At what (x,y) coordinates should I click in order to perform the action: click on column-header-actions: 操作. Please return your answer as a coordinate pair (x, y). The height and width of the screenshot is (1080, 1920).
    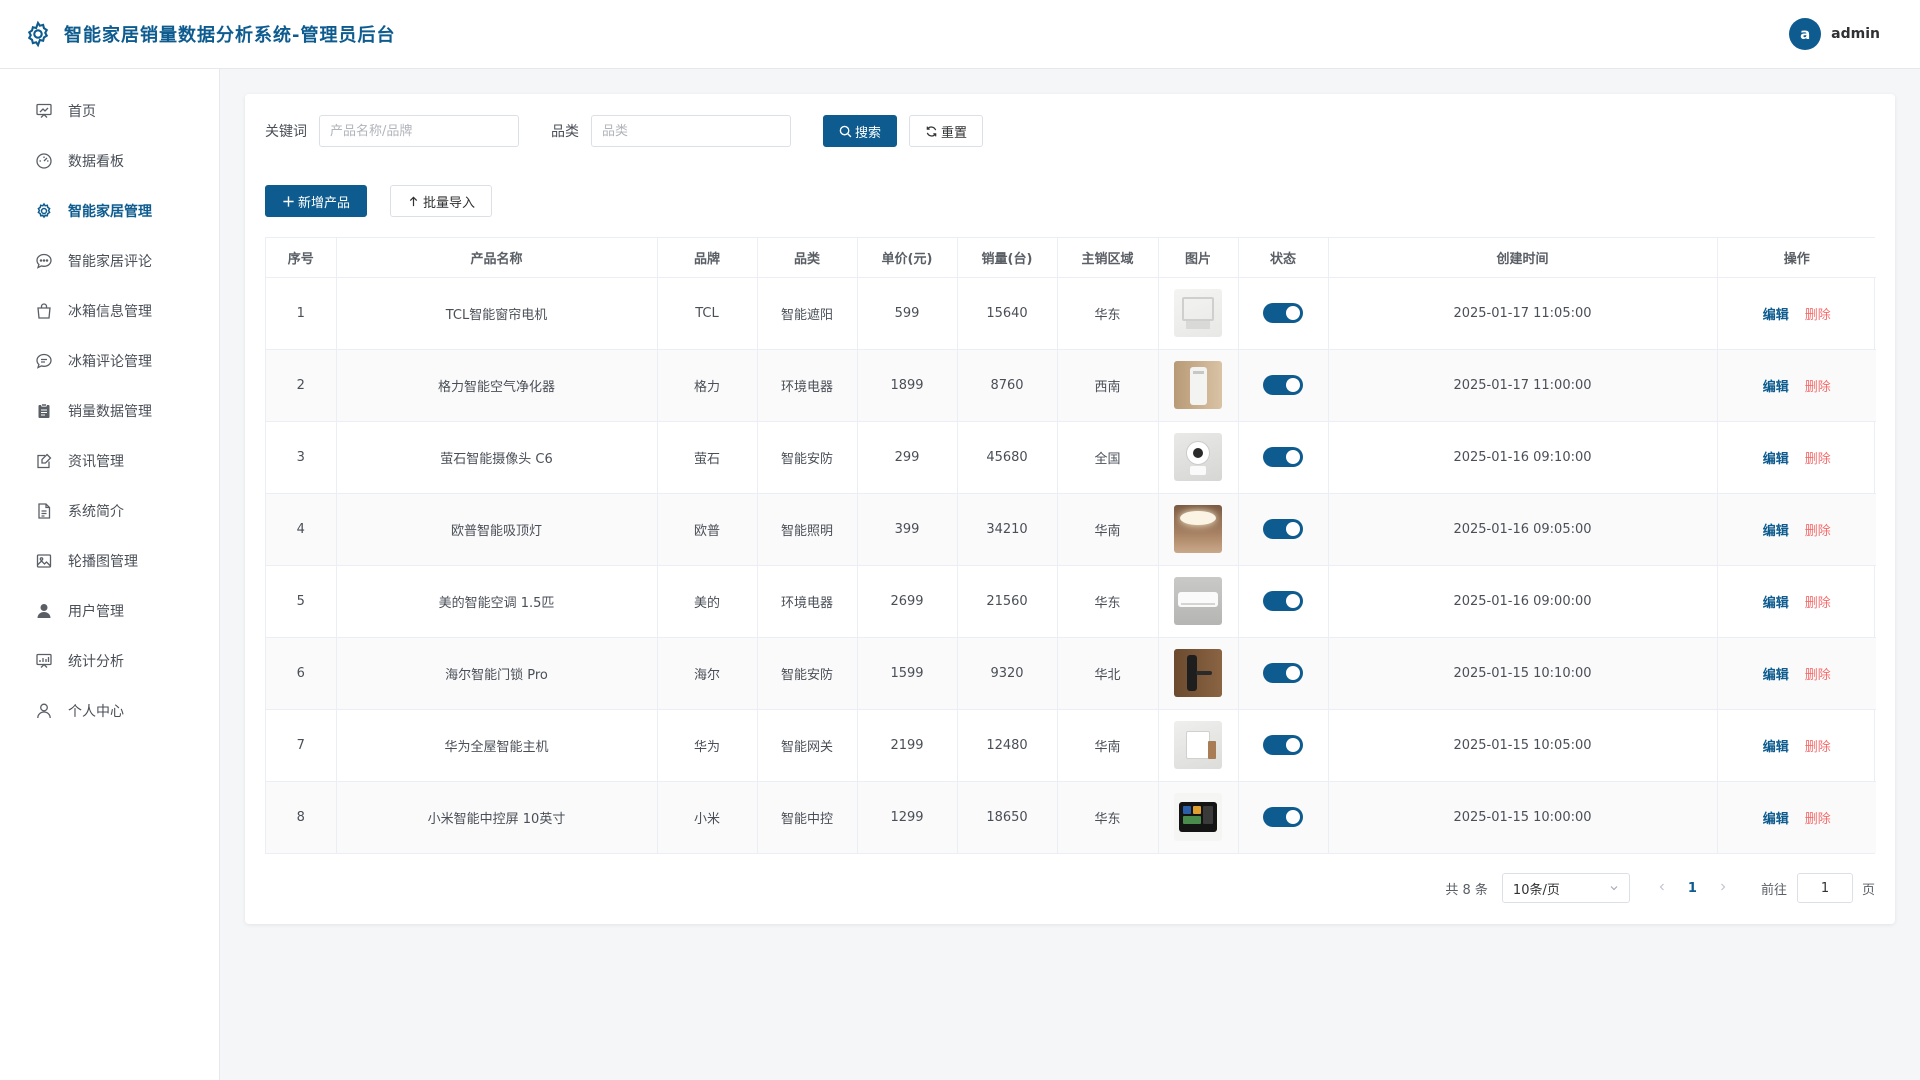
    Looking at the image, I should click on (1796, 258).